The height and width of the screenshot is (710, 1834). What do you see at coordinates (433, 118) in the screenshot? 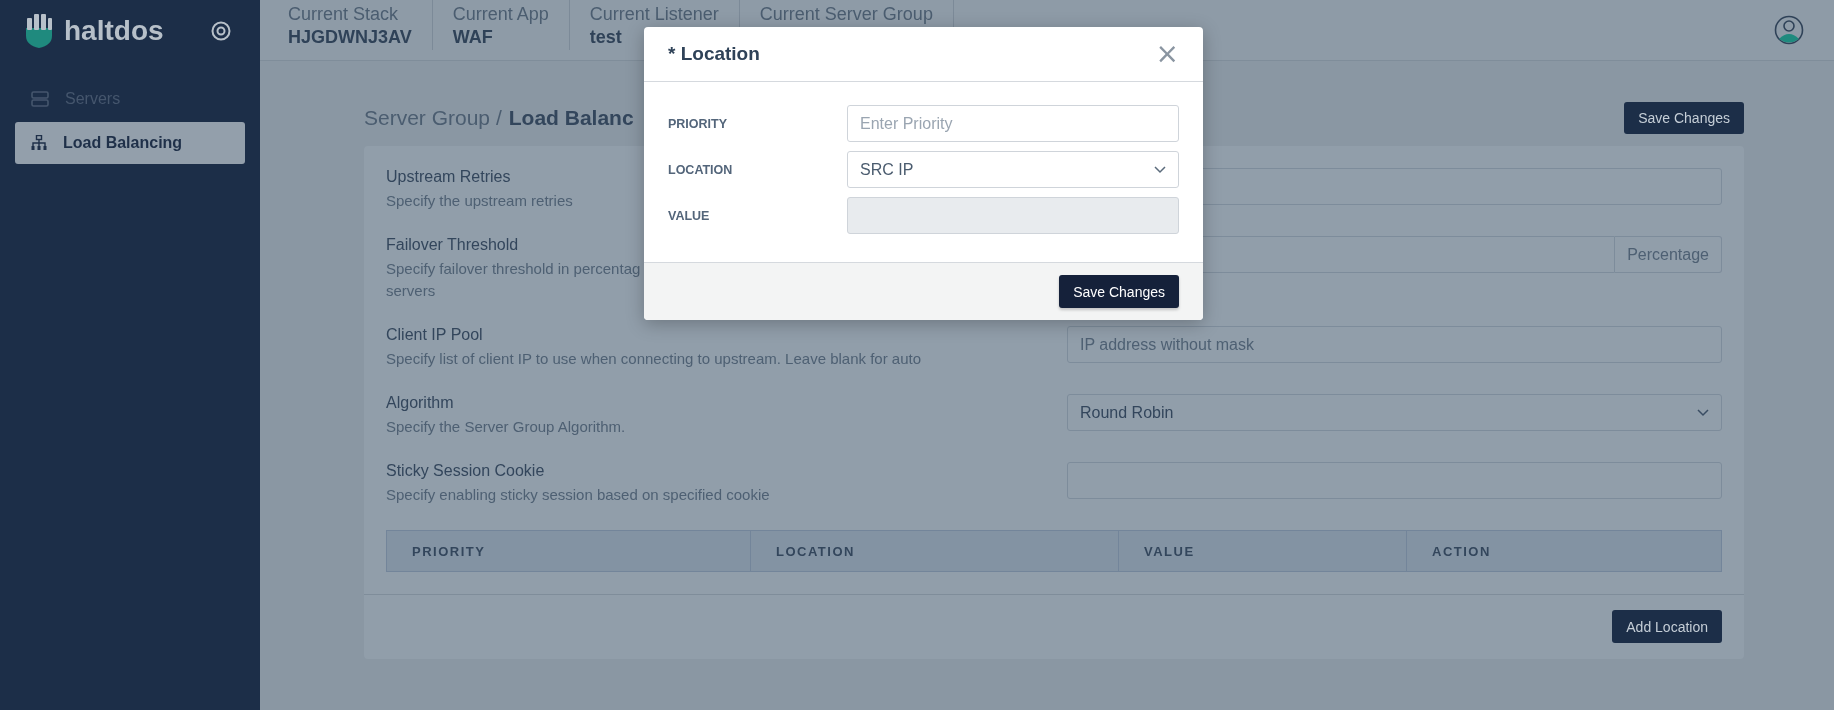
I see `breadcrumb-link: Server Group /` at bounding box center [433, 118].